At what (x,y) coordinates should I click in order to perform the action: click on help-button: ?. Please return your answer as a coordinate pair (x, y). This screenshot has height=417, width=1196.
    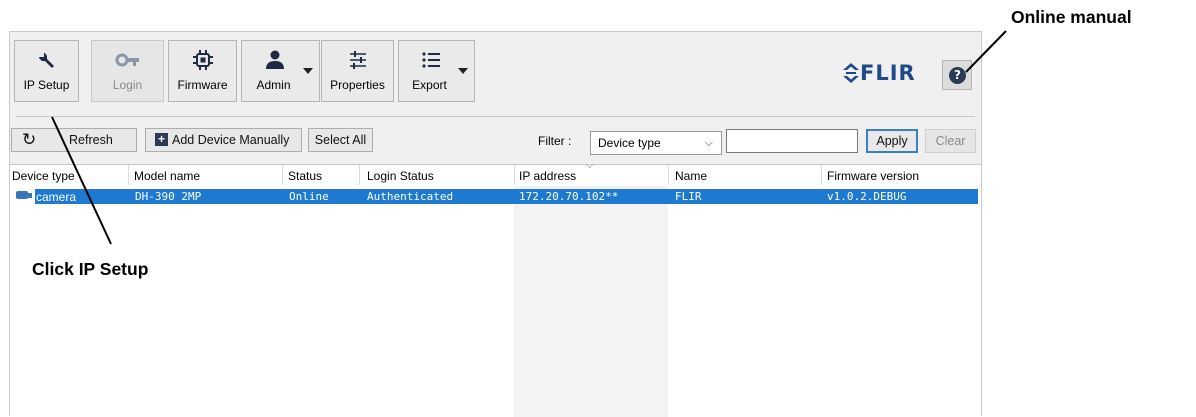
    Looking at the image, I should click on (957, 75).